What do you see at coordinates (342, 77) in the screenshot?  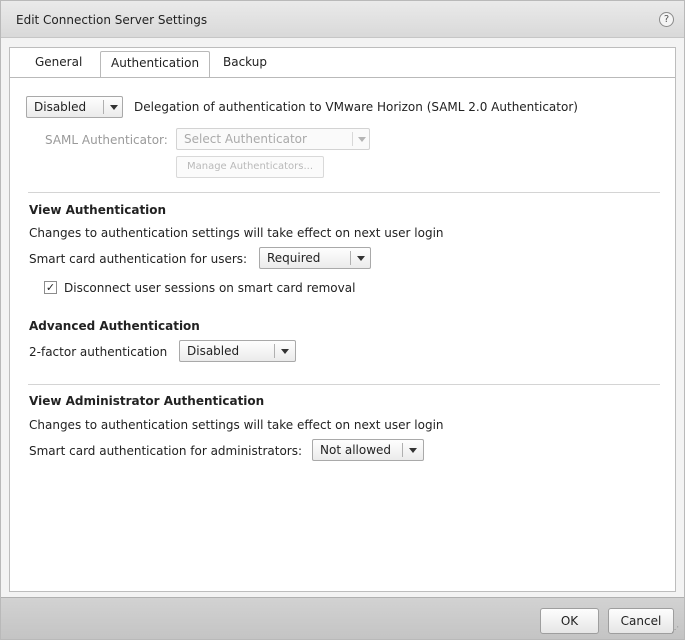 I see `tab-divider` at bounding box center [342, 77].